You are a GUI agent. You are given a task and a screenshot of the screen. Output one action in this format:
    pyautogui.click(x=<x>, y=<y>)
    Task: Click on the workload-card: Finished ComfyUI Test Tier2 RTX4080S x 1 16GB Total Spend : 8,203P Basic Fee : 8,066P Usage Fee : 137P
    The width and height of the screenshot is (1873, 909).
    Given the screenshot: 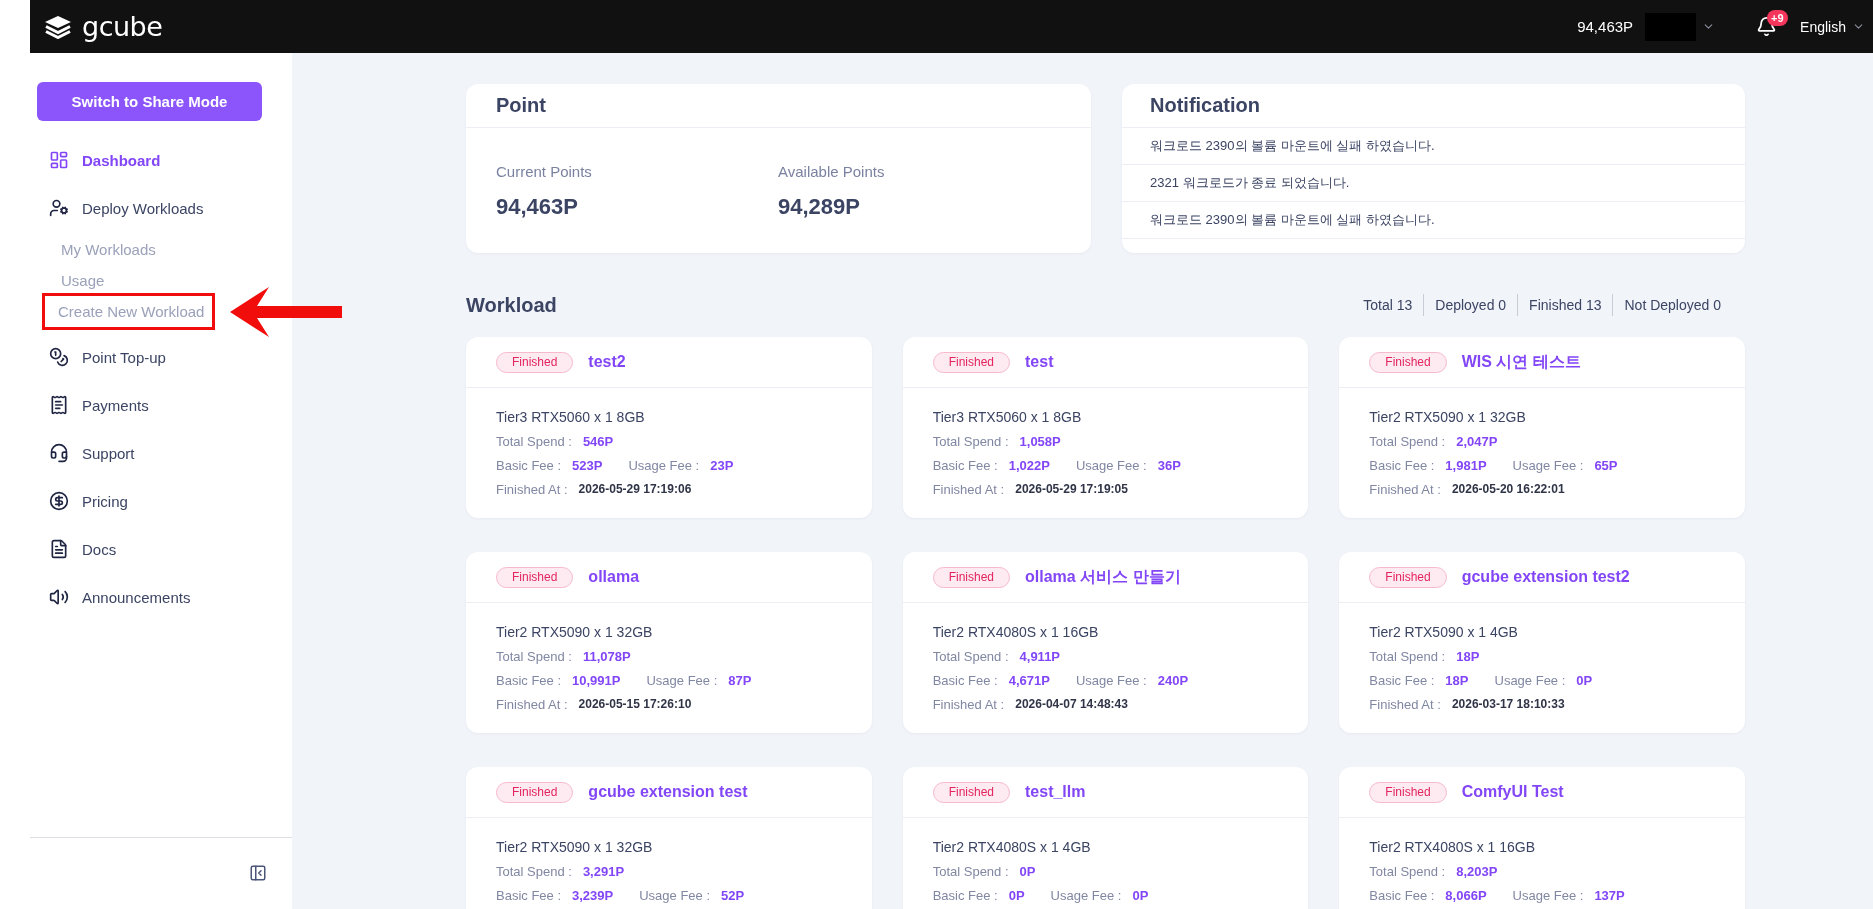 What is the action you would take?
    pyautogui.click(x=1542, y=838)
    